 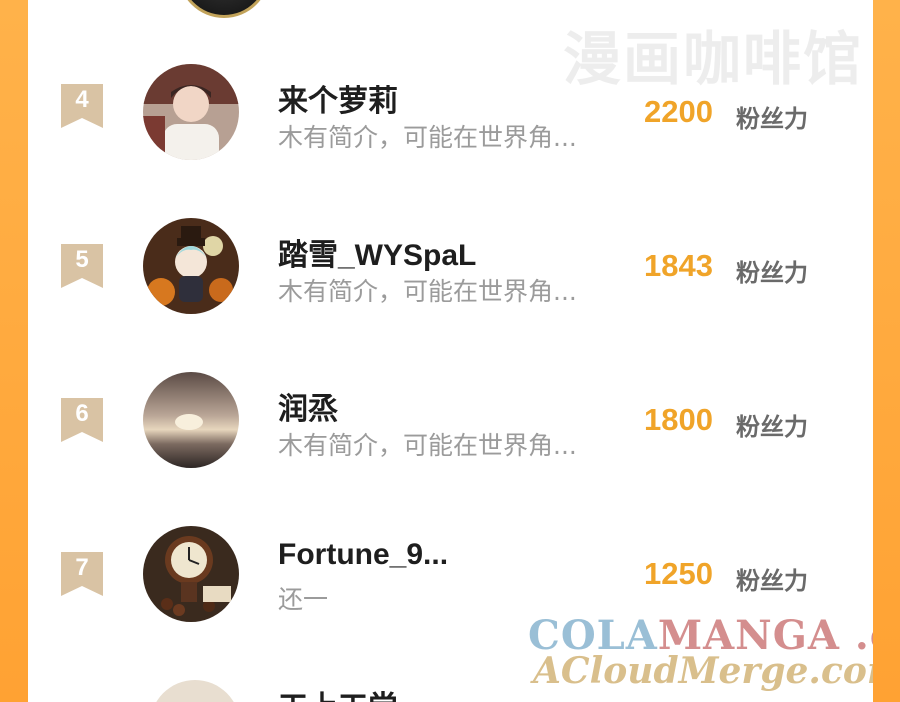 I want to click on user-bio: 还一, so click(x=303, y=599).